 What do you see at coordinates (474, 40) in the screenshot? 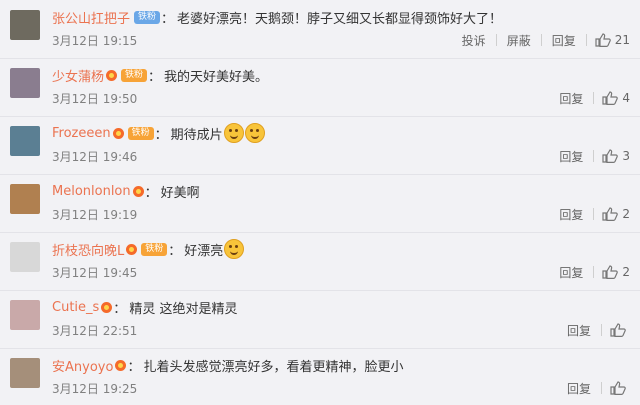
I see `report-button: 投诉` at bounding box center [474, 40].